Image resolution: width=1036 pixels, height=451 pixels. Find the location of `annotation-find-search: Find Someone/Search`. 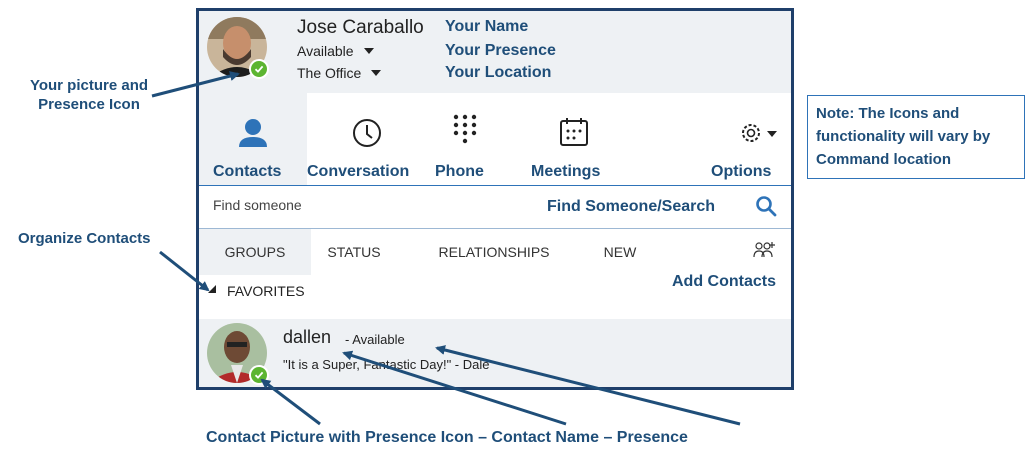

annotation-find-search: Find Someone/Search is located at coordinates (631, 206).